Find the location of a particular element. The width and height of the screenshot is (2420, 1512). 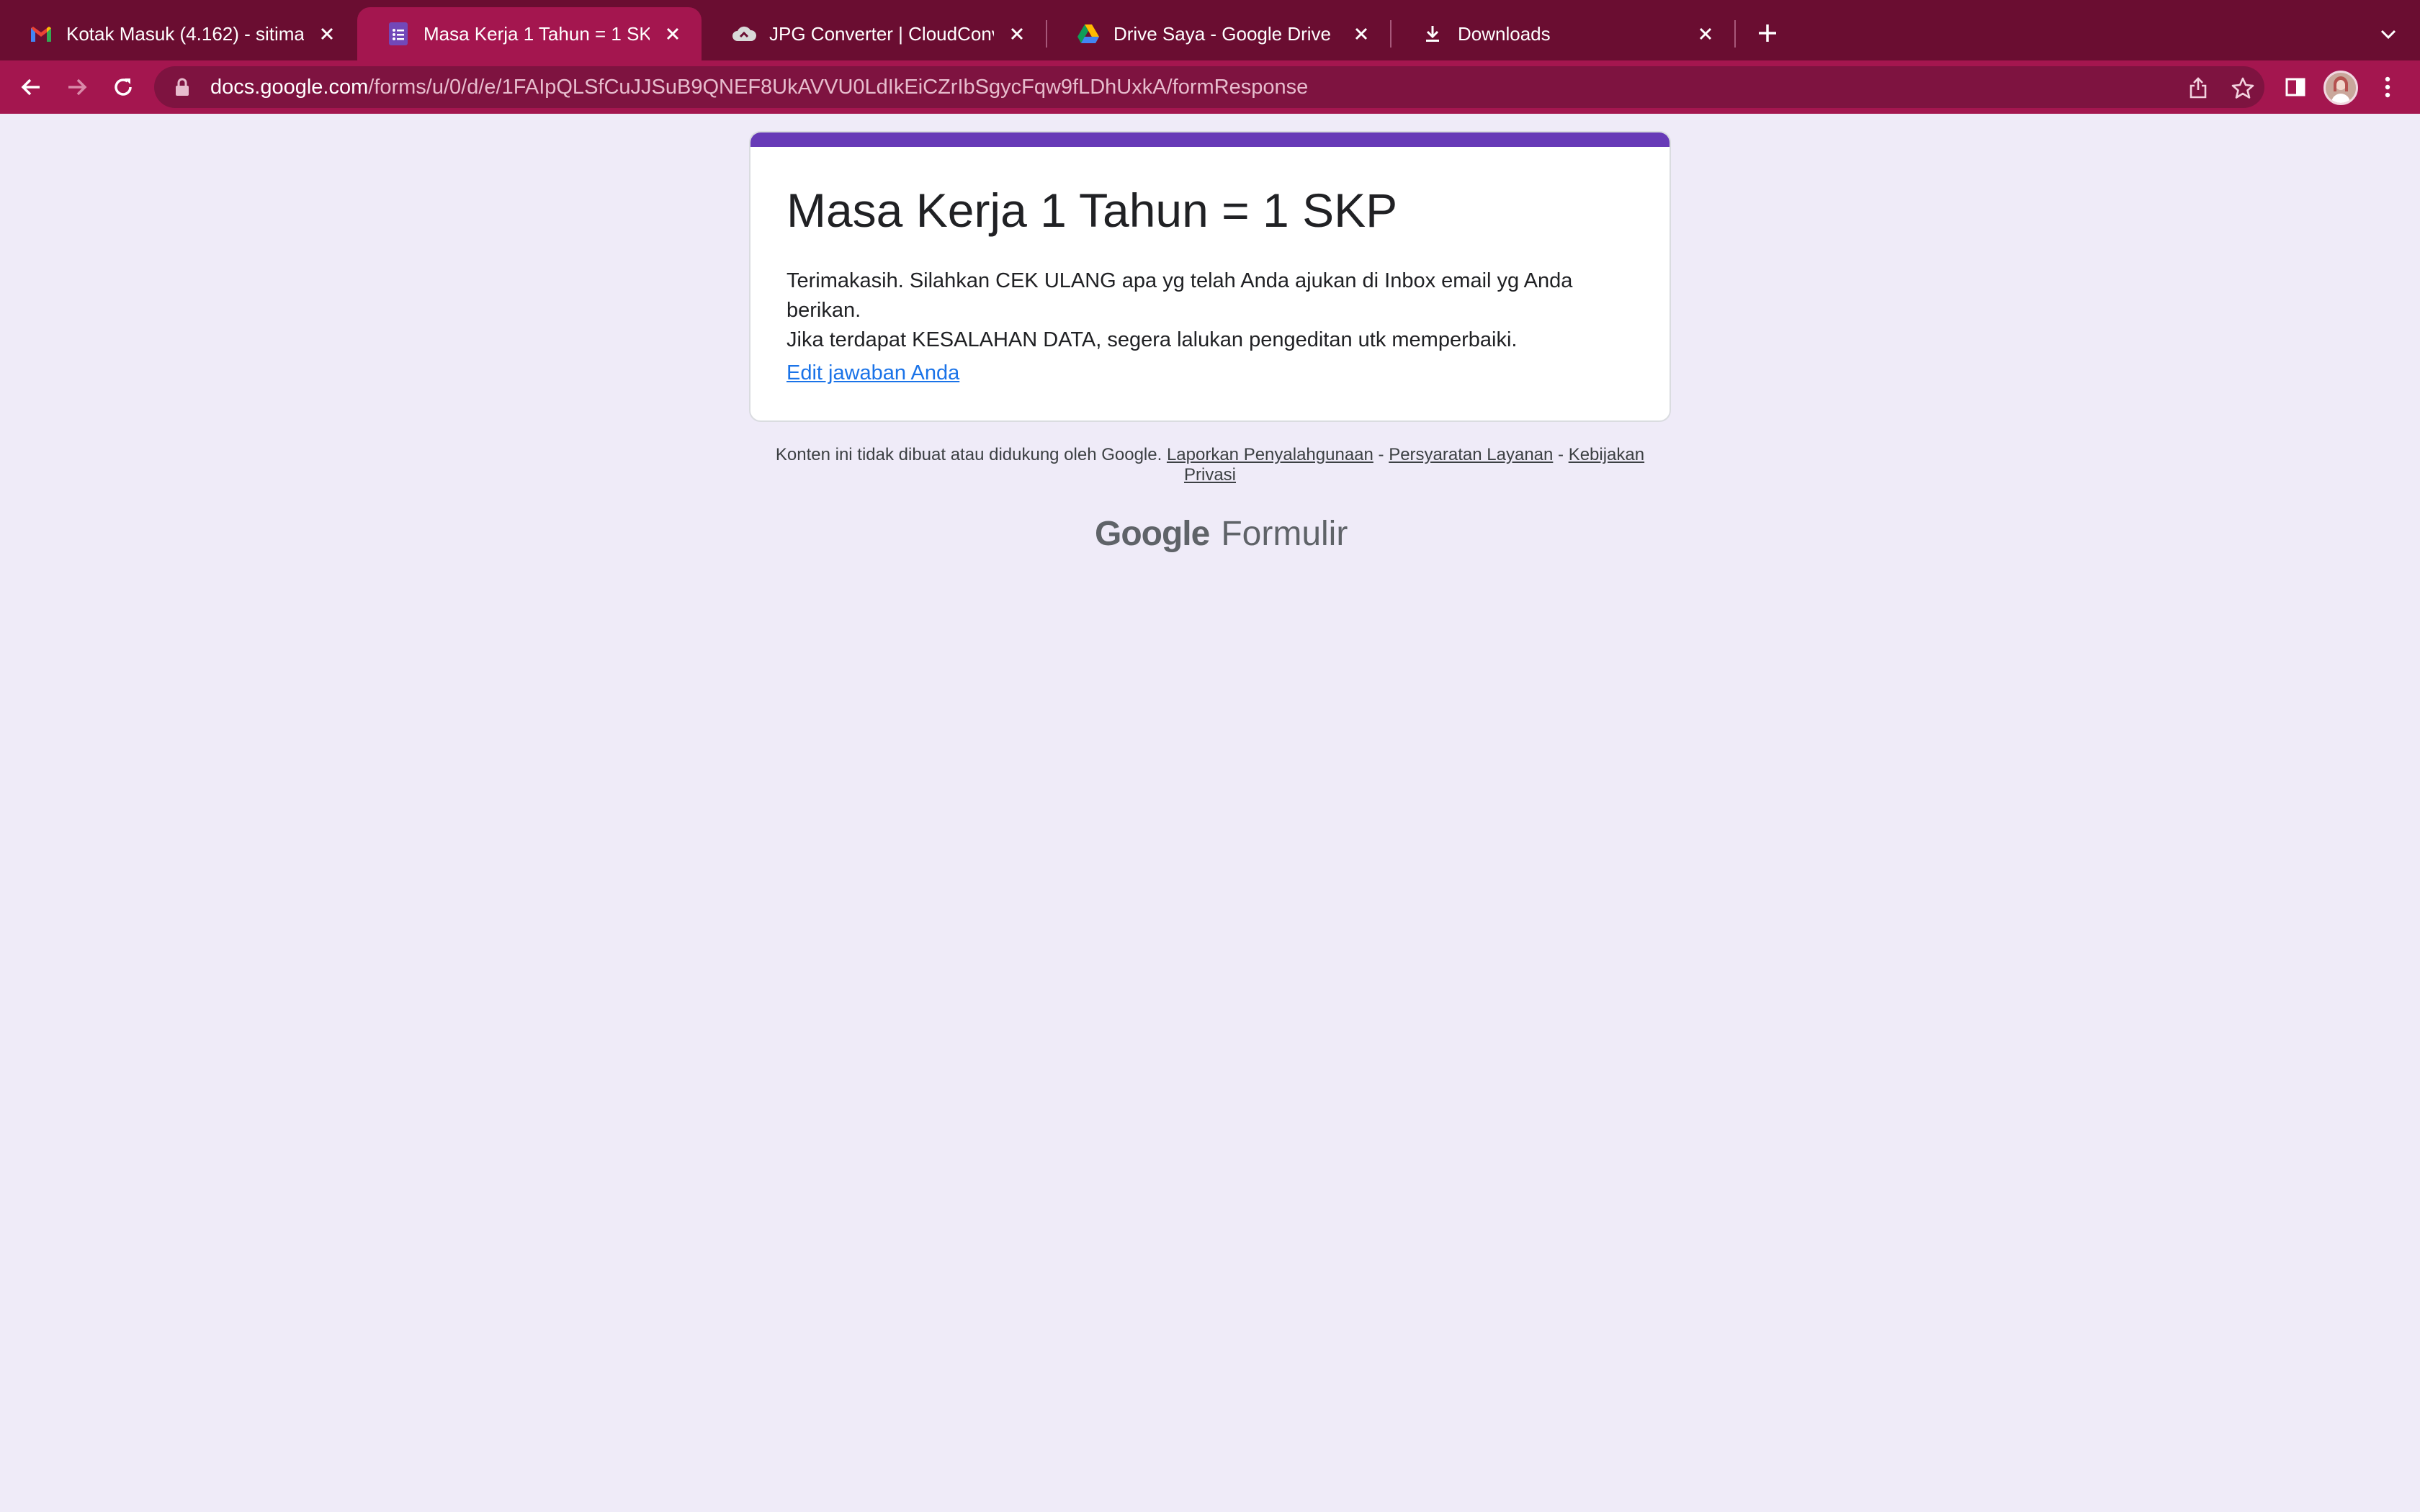

google-drive-icon is located at coordinates (1088, 34).